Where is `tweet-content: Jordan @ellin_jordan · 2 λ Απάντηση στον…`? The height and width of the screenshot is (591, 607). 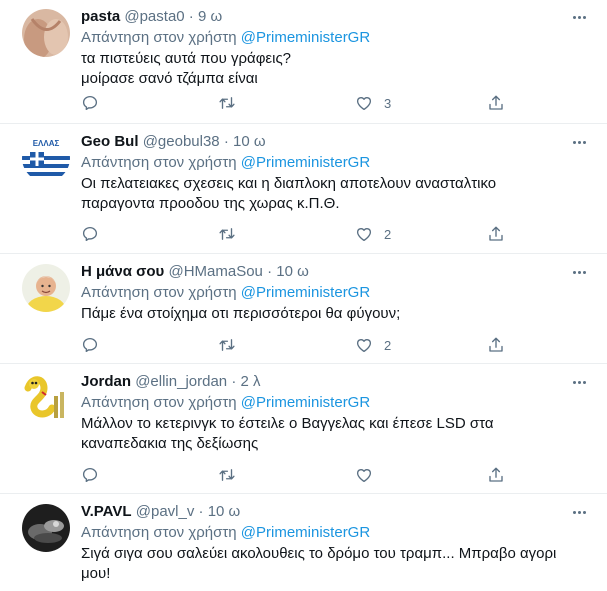 tweet-content: Jordan @ellin_jordan · 2 λ Απάντηση στον… is located at coordinates (336, 413).